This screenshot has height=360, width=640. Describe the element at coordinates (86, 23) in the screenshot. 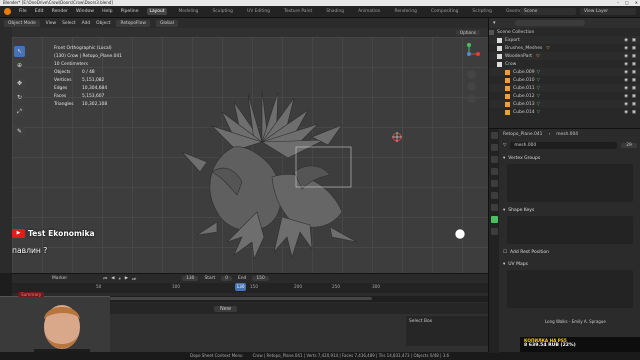

I see `menu-add: Add` at that location.